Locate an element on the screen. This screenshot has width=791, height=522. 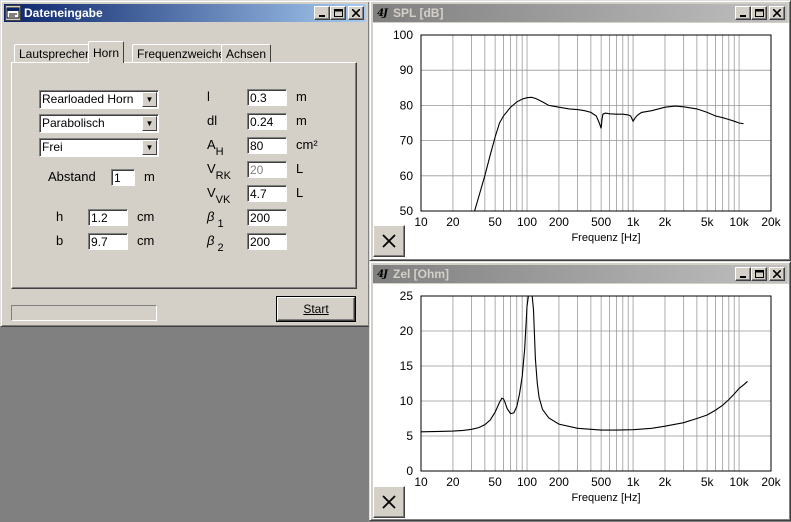
abstand-input: 1 is located at coordinates (123, 177).